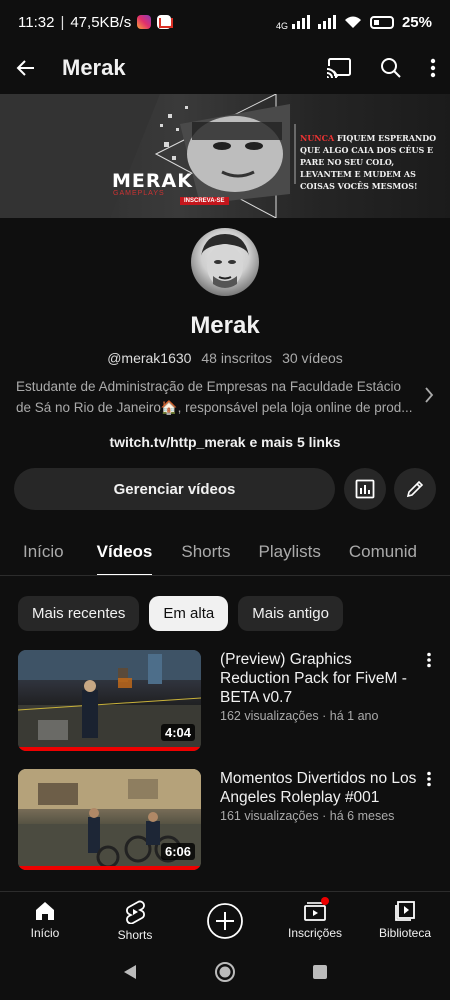 This screenshot has width=450, height=1000. I want to click on video-duration: 4:04, so click(177, 732).